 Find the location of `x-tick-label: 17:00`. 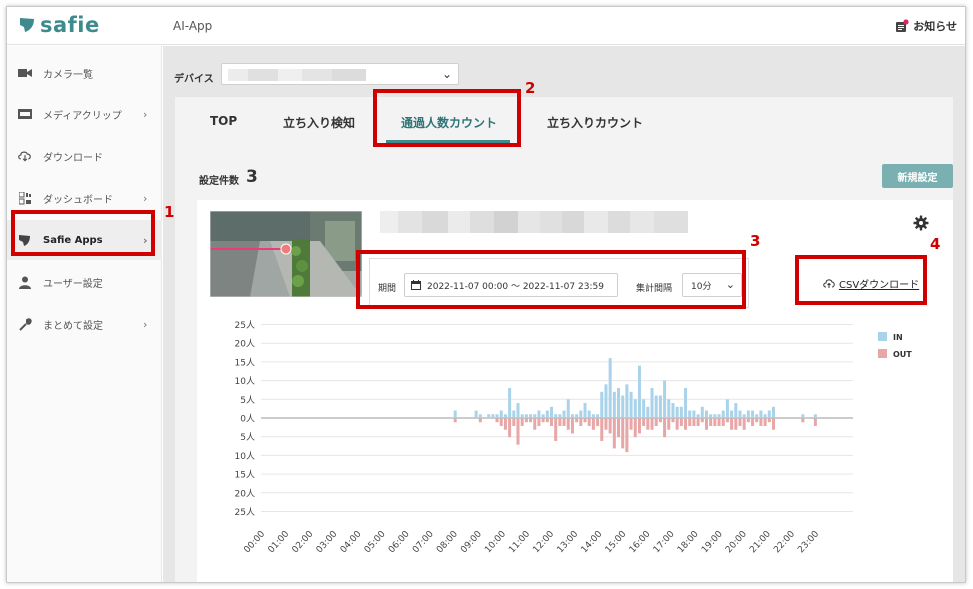

x-tick-label: 17:00 is located at coordinates (664, 542).